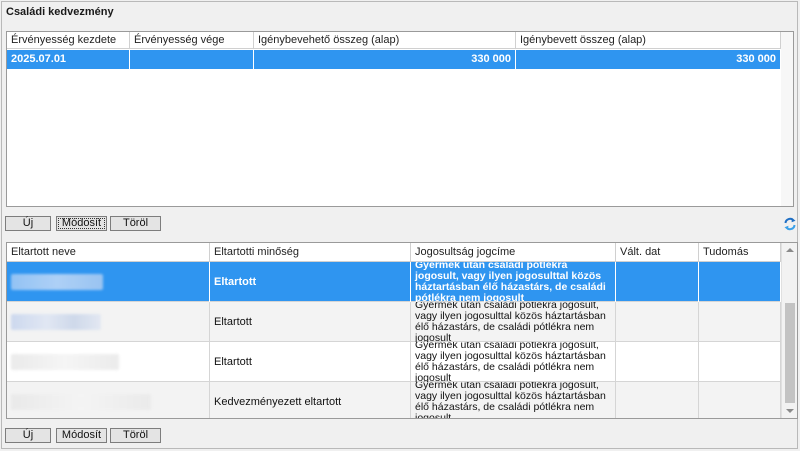  I want to click on scroll-down-icon, so click(790, 411).